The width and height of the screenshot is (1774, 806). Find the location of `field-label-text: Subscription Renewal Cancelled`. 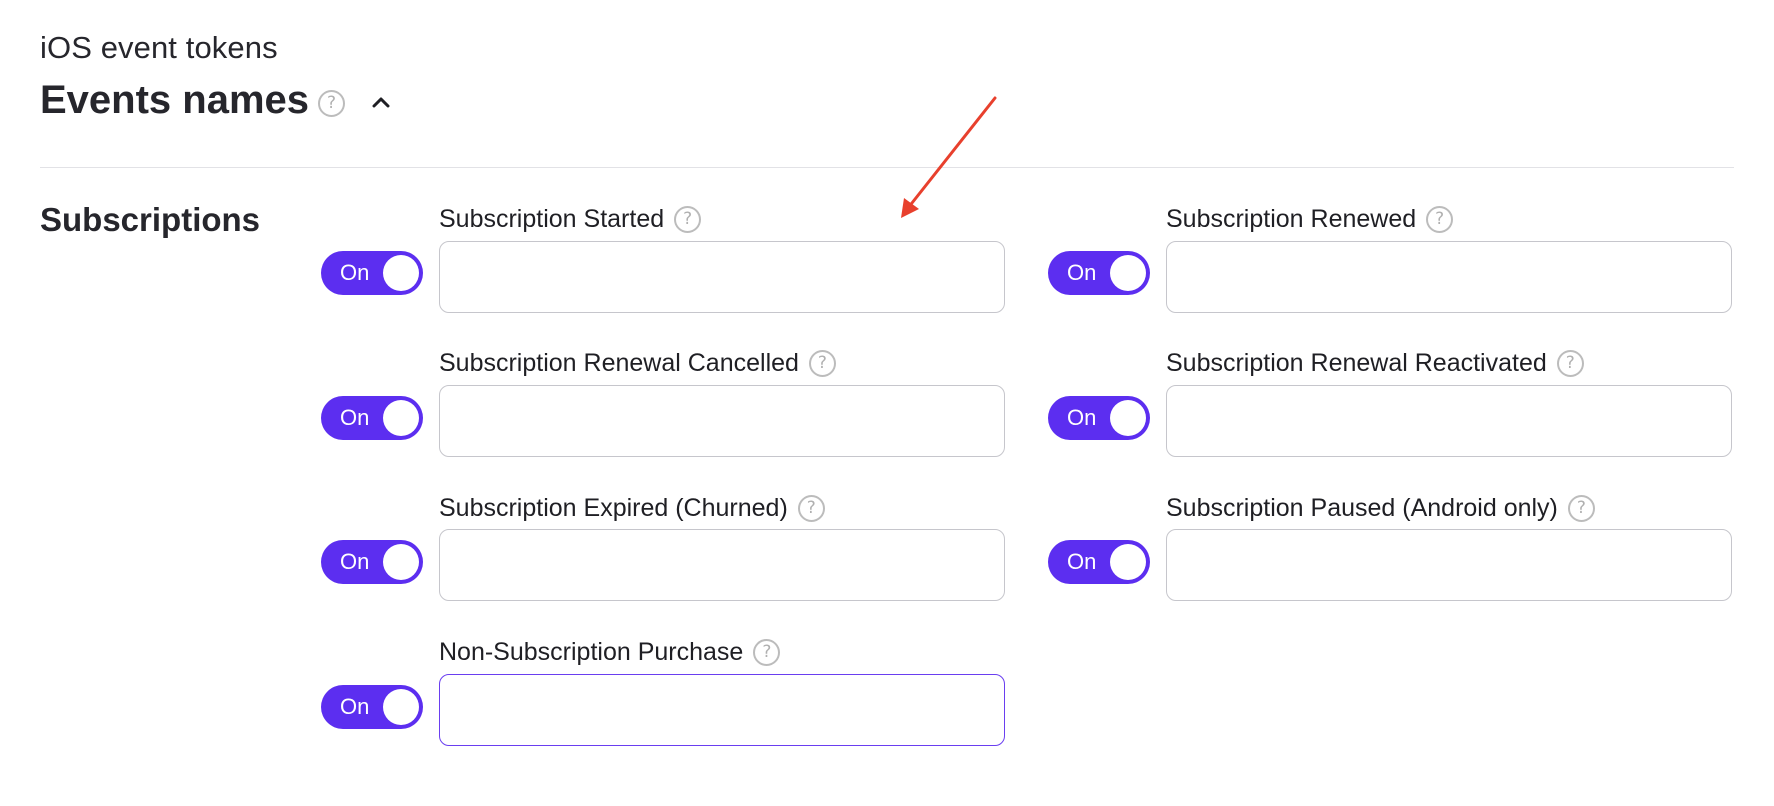

field-label-text: Subscription Renewal Cancelled is located at coordinates (619, 362).